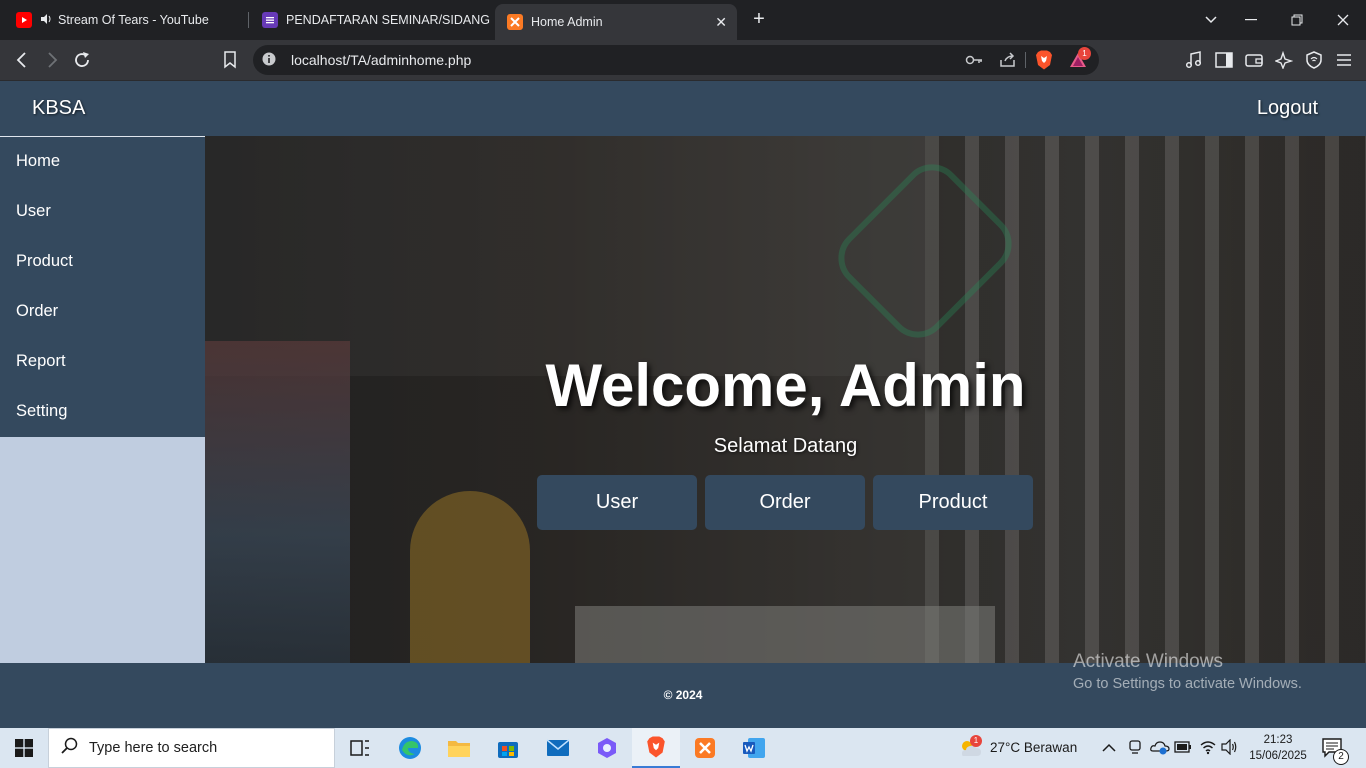 This screenshot has height=768, width=1366. I want to click on close-tab-icon: ✕, so click(721, 22).